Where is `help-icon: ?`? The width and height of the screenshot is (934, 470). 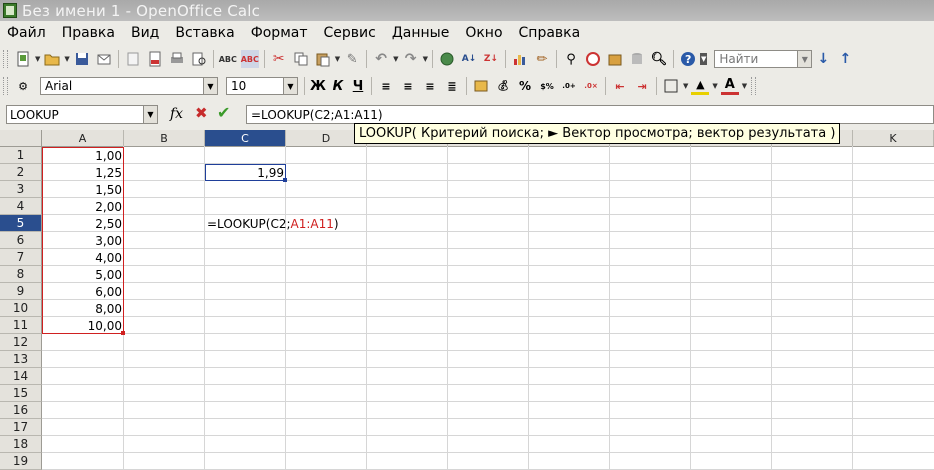
help-icon: ? is located at coordinates (688, 59).